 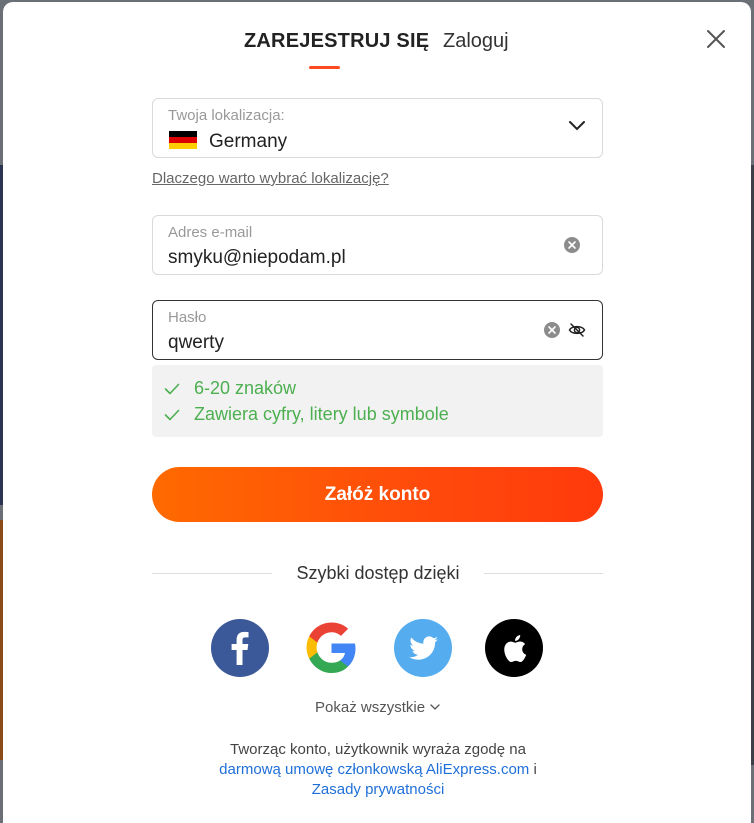 I want to click on password-field: Hasło, so click(x=377, y=330).